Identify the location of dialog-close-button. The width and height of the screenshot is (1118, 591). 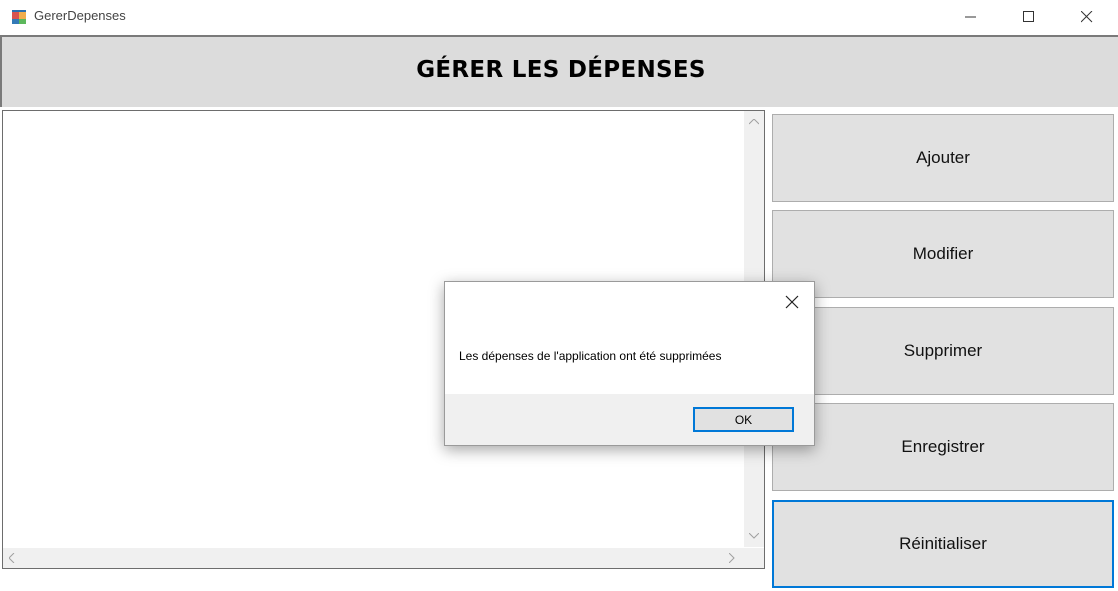
(792, 302).